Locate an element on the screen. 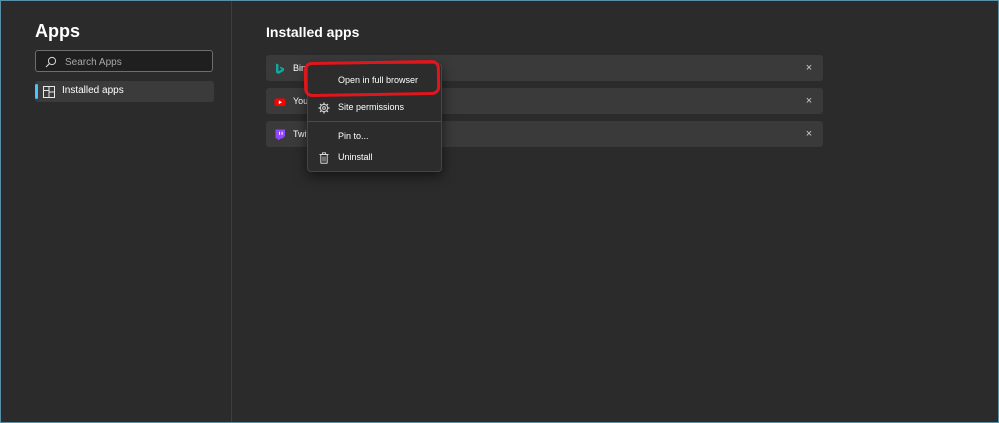 This screenshot has width=999, height=423. selection-indicator is located at coordinates (36, 91).